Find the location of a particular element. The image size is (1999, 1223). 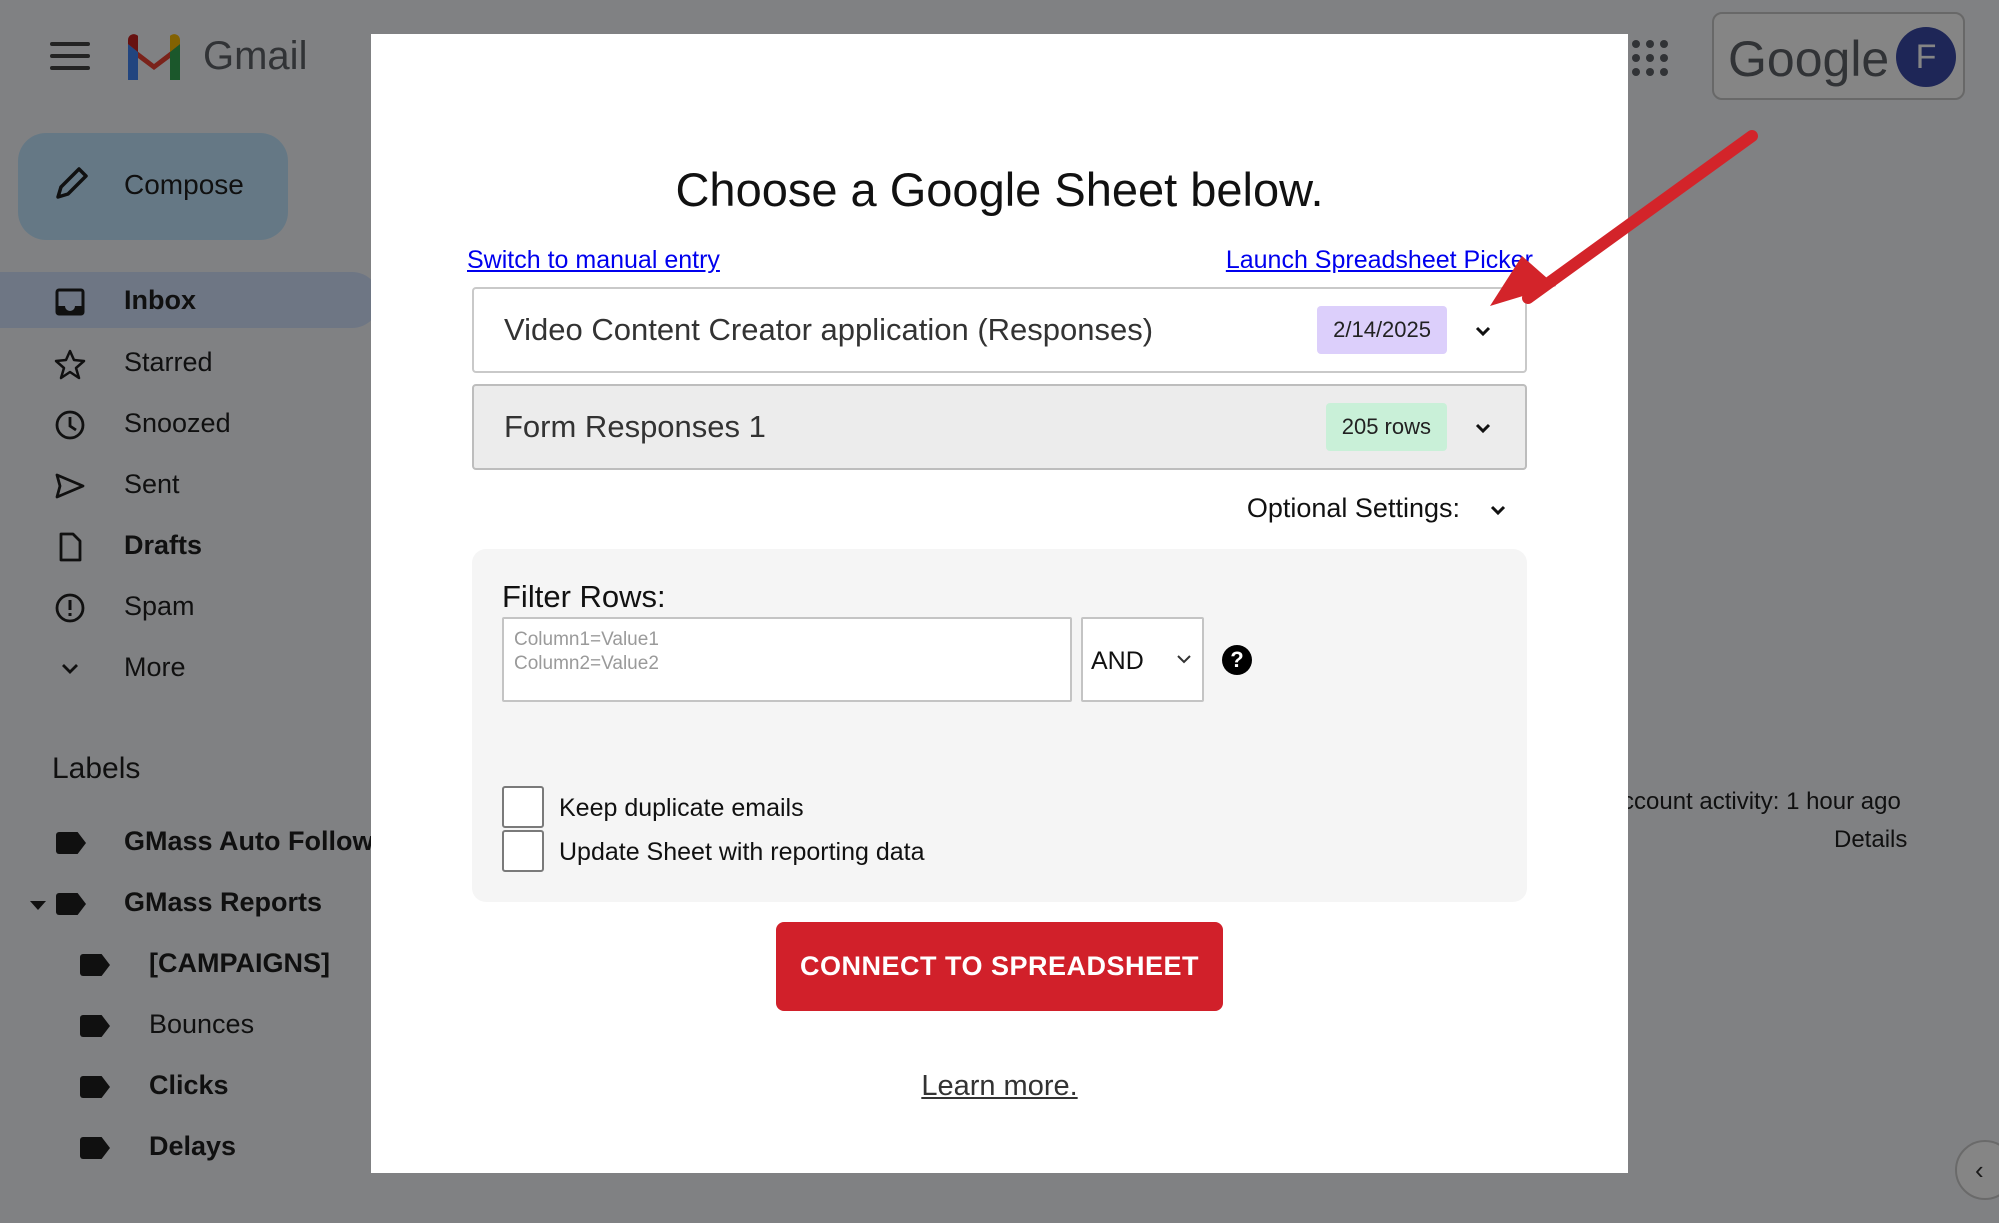

filter-placeholder-line: Column1=Value1 is located at coordinates (586, 639).